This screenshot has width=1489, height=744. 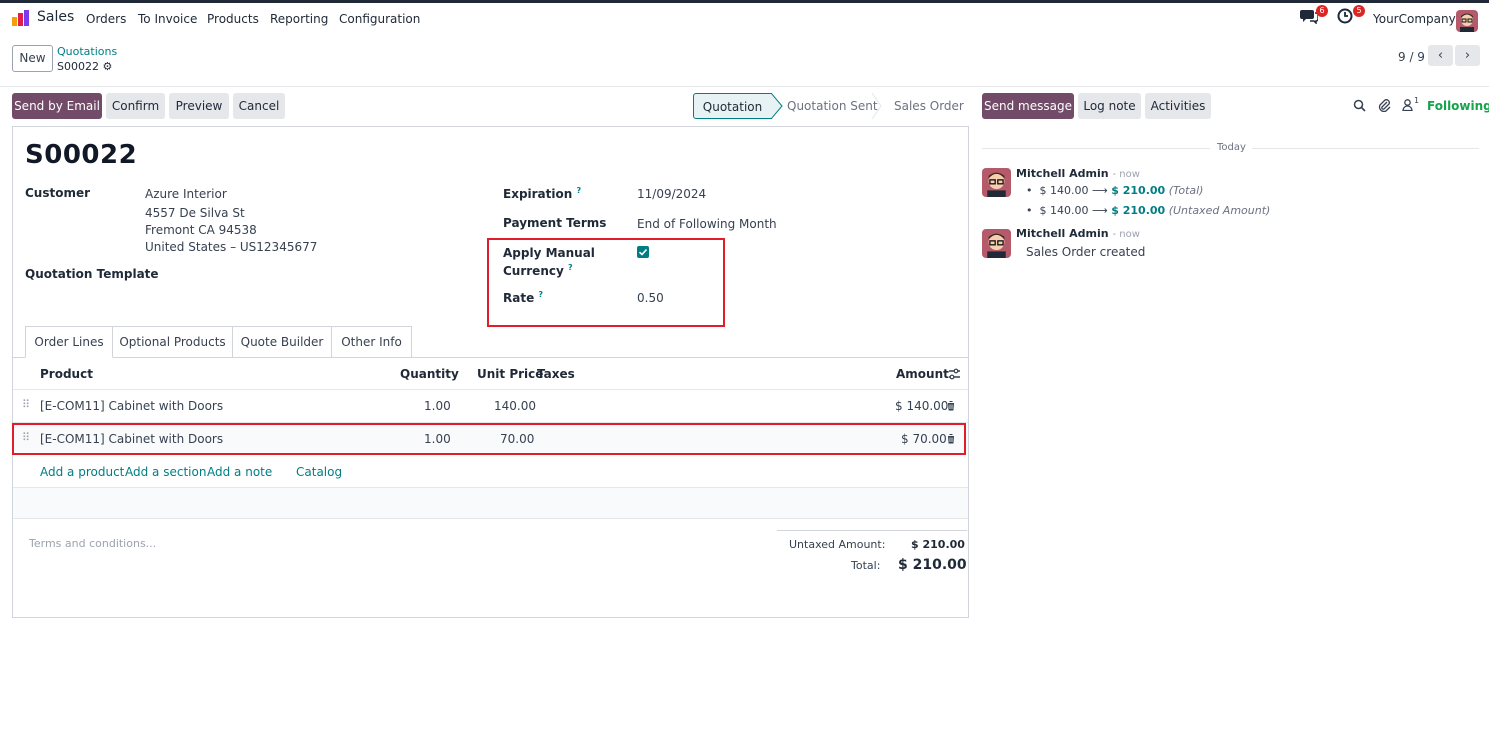 I want to click on total-label: Total:, so click(x=866, y=565).